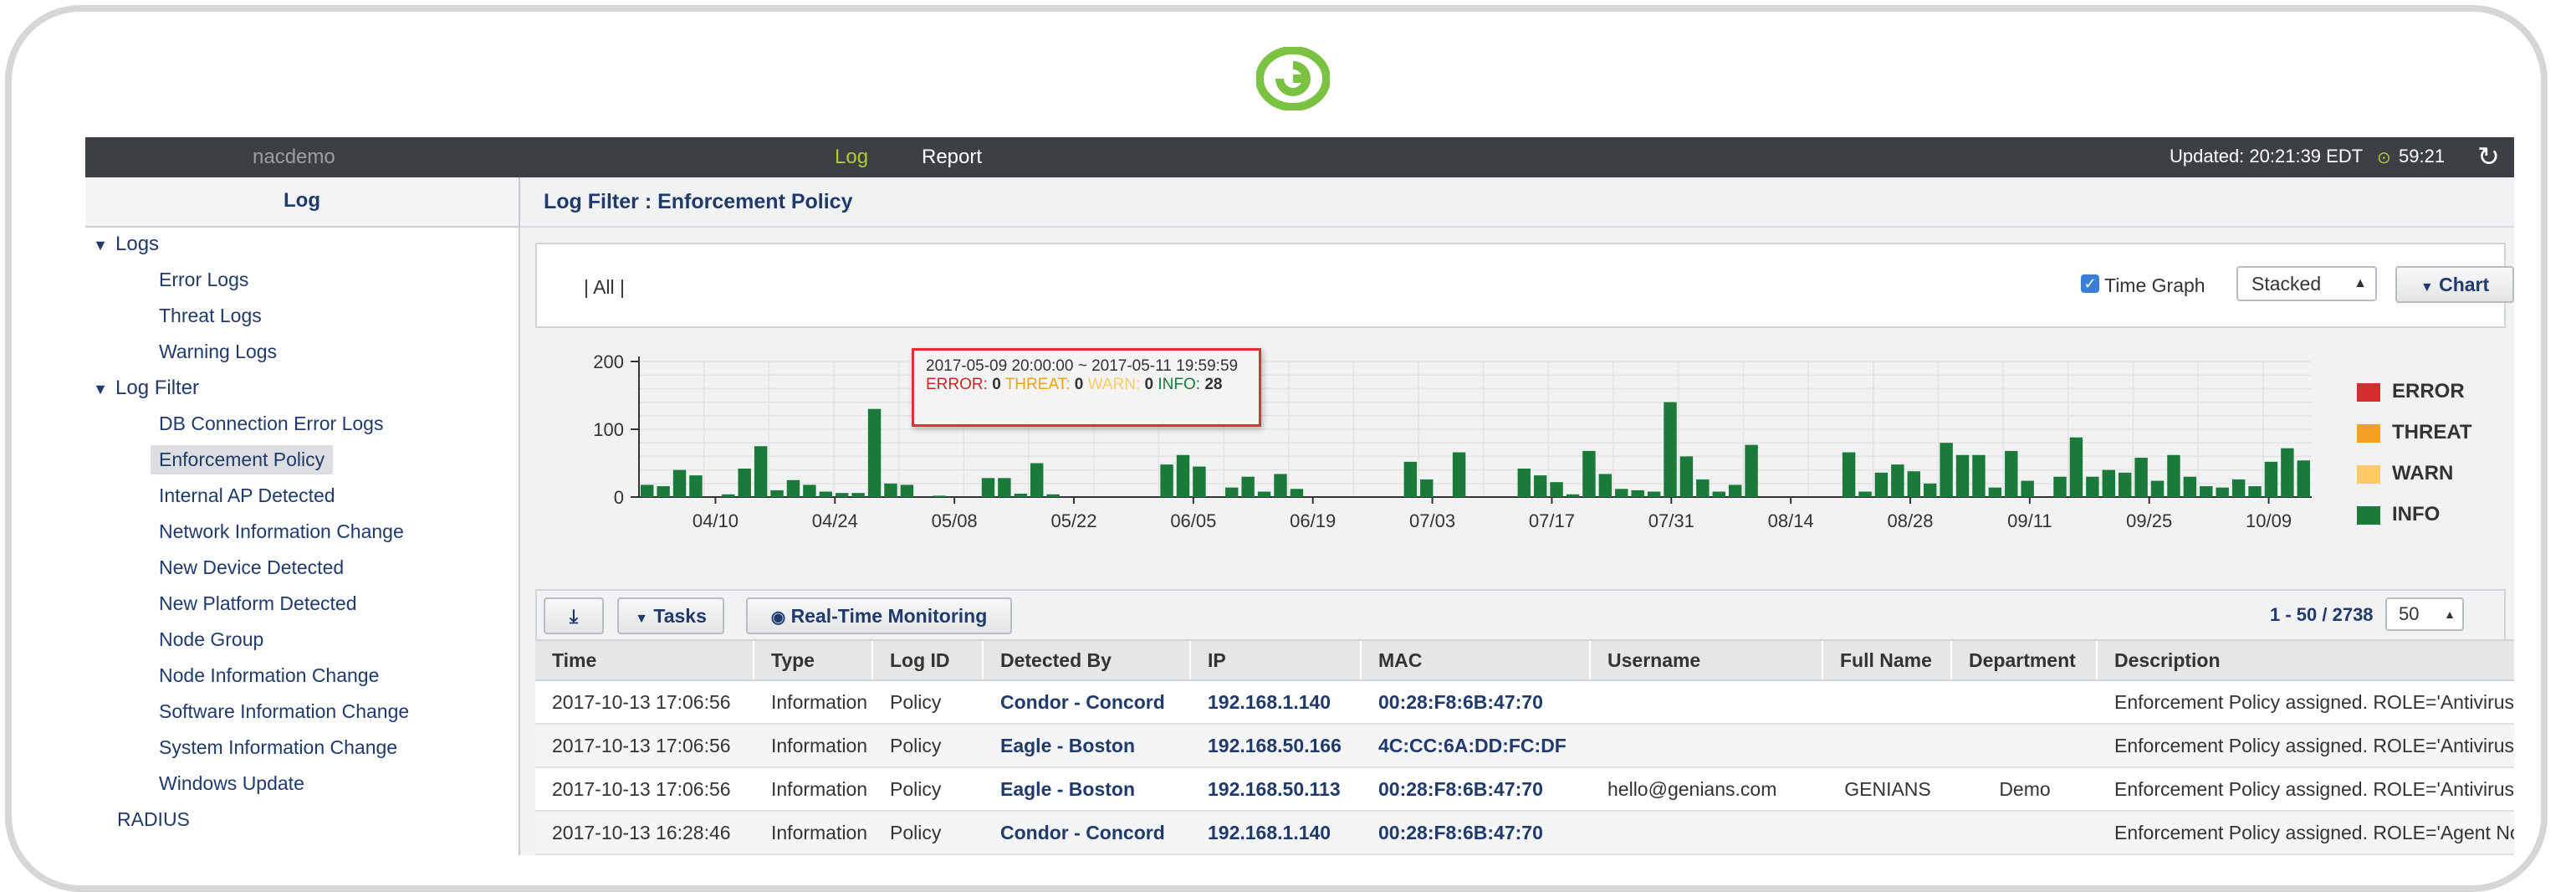 The height and width of the screenshot is (892, 2576). I want to click on x-tick-label: 08/28, so click(1910, 520).